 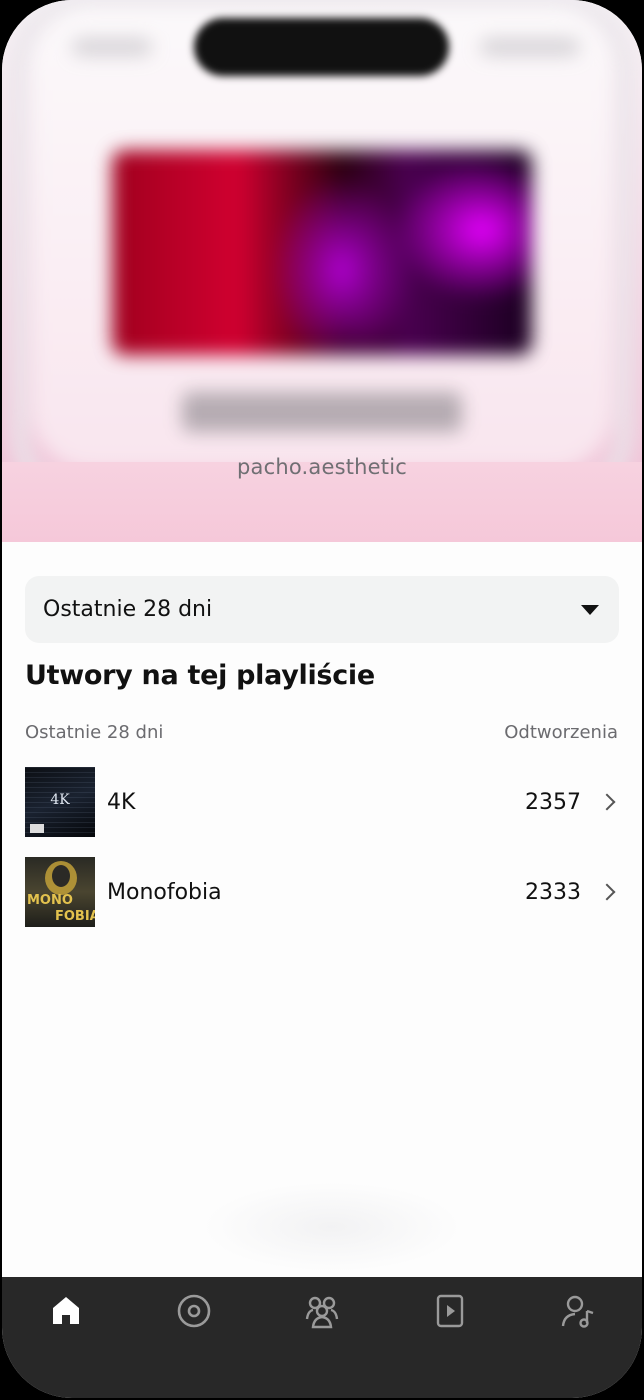 I want to click on home-icon, so click(x=66, y=1310).